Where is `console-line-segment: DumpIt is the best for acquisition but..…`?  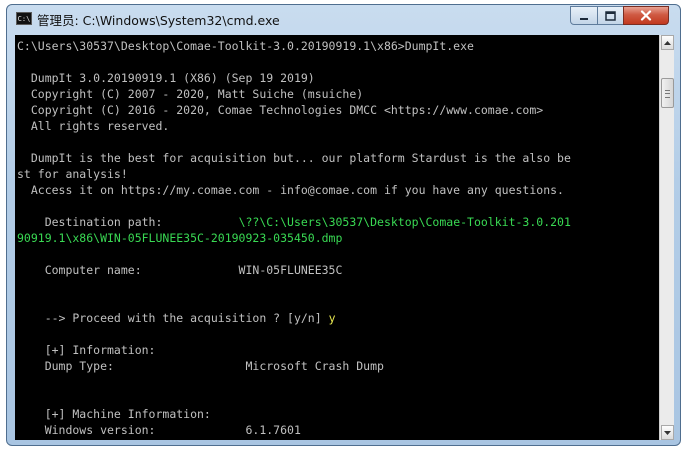 console-line-segment: DumpIt is the best for acquisition but..… is located at coordinates (294, 158).